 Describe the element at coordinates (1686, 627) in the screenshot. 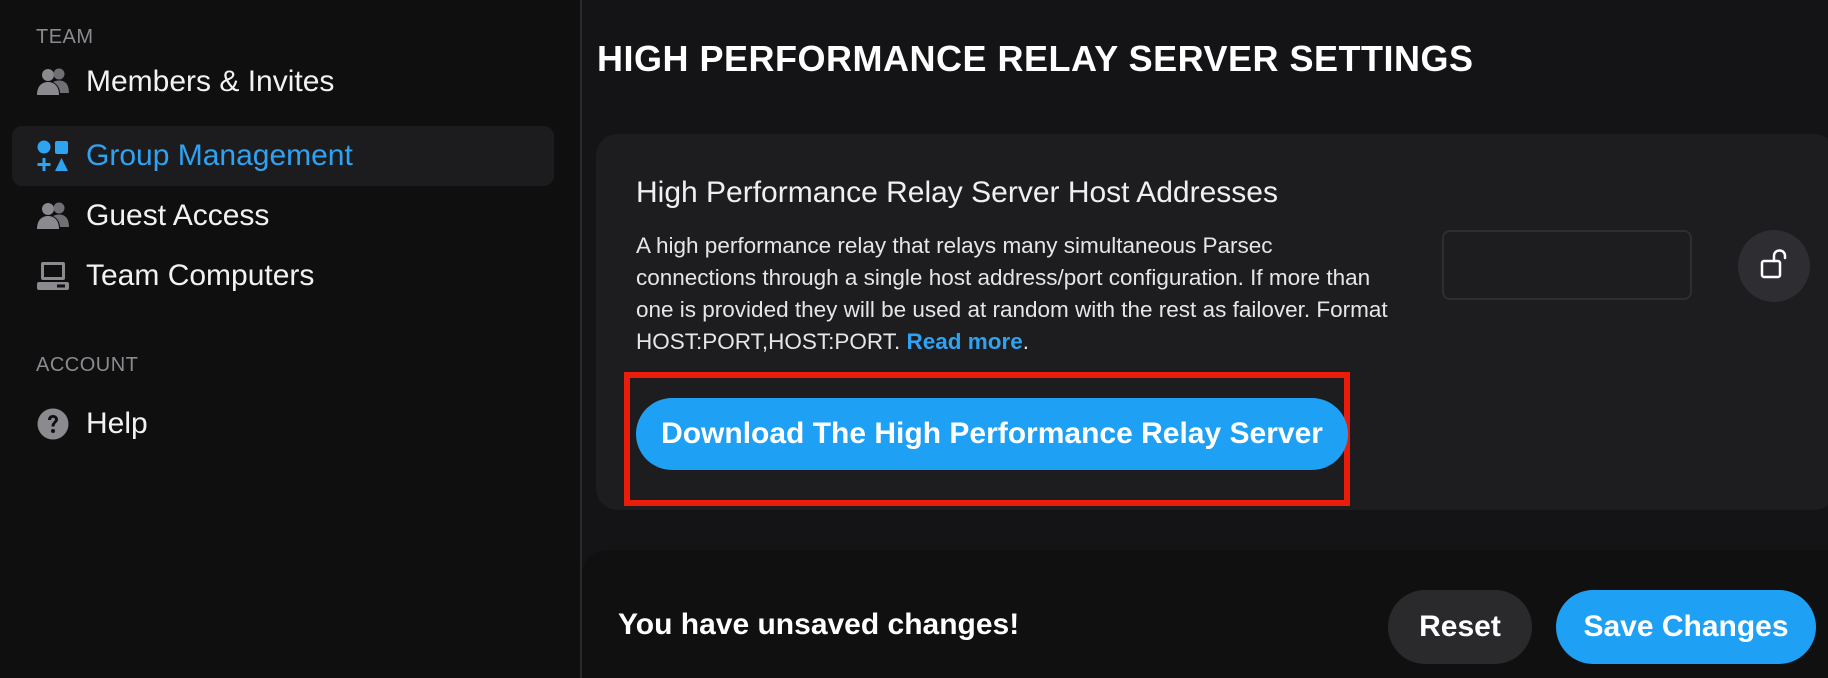

I see `save-changes-button: Save Changes` at that location.